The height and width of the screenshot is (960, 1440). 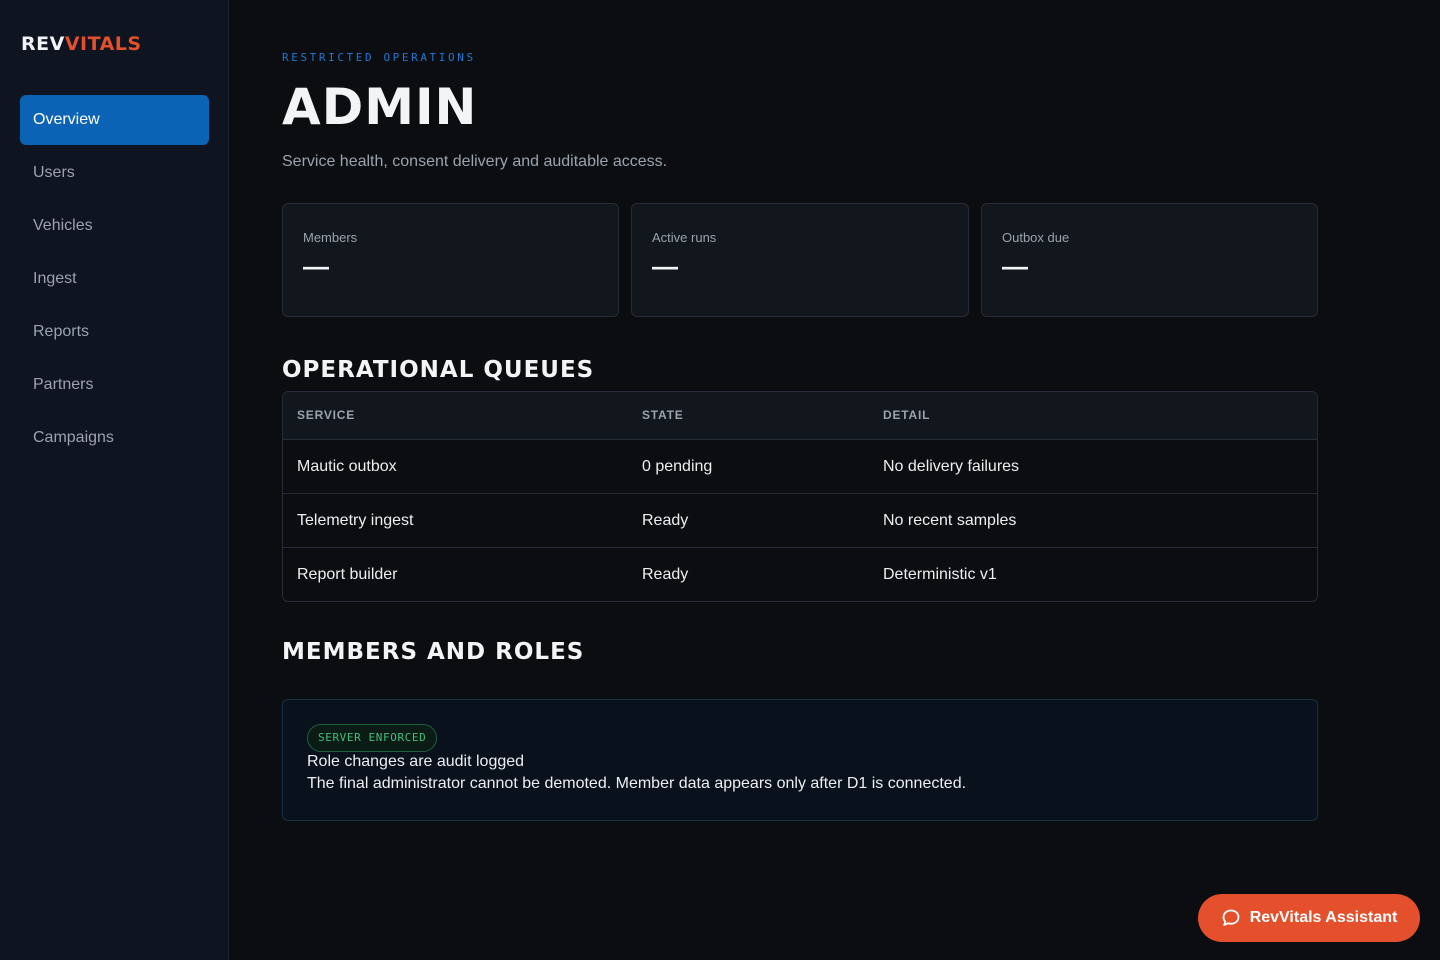 I want to click on sidebar-item-partners: Partners, so click(x=114, y=385).